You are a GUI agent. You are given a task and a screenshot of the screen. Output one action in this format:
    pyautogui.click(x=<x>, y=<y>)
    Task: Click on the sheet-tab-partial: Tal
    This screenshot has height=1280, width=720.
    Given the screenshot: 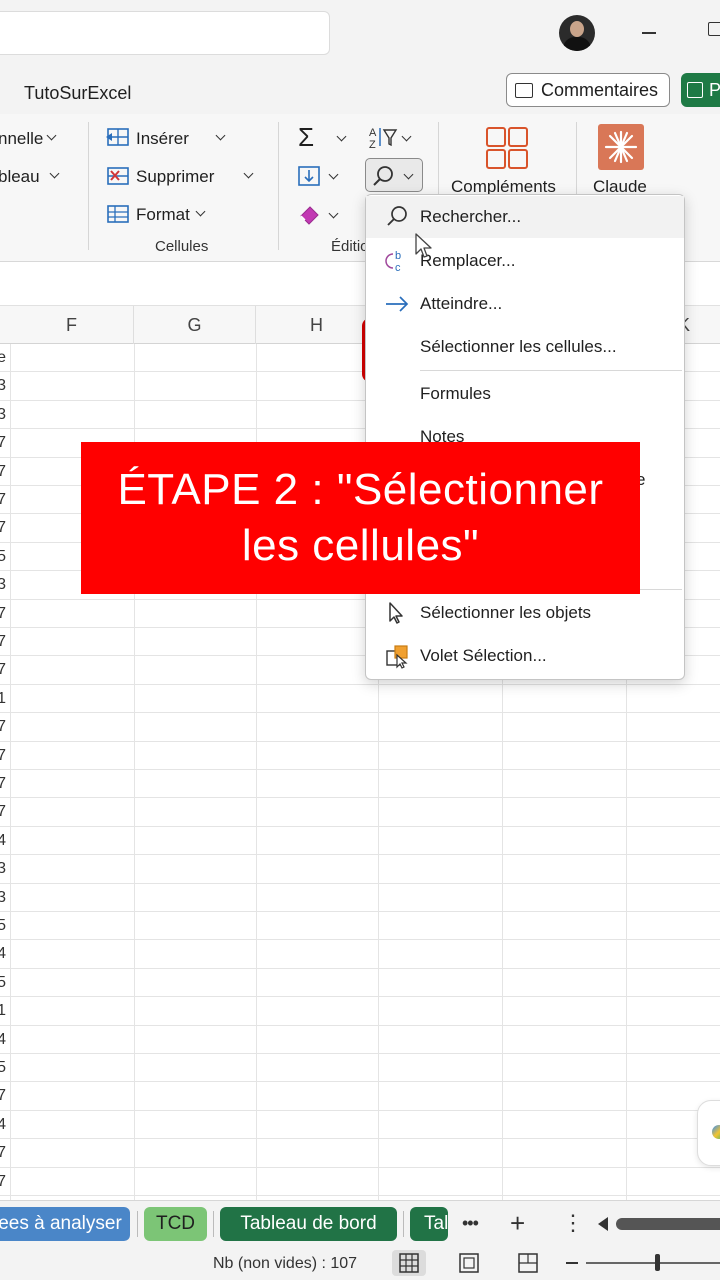 What is the action you would take?
    pyautogui.click(x=429, y=1224)
    